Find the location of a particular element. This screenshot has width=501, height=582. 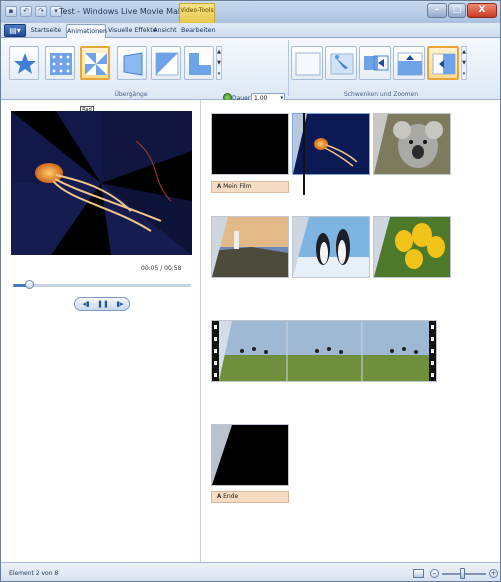

minimize-button: – is located at coordinates (437, 10).